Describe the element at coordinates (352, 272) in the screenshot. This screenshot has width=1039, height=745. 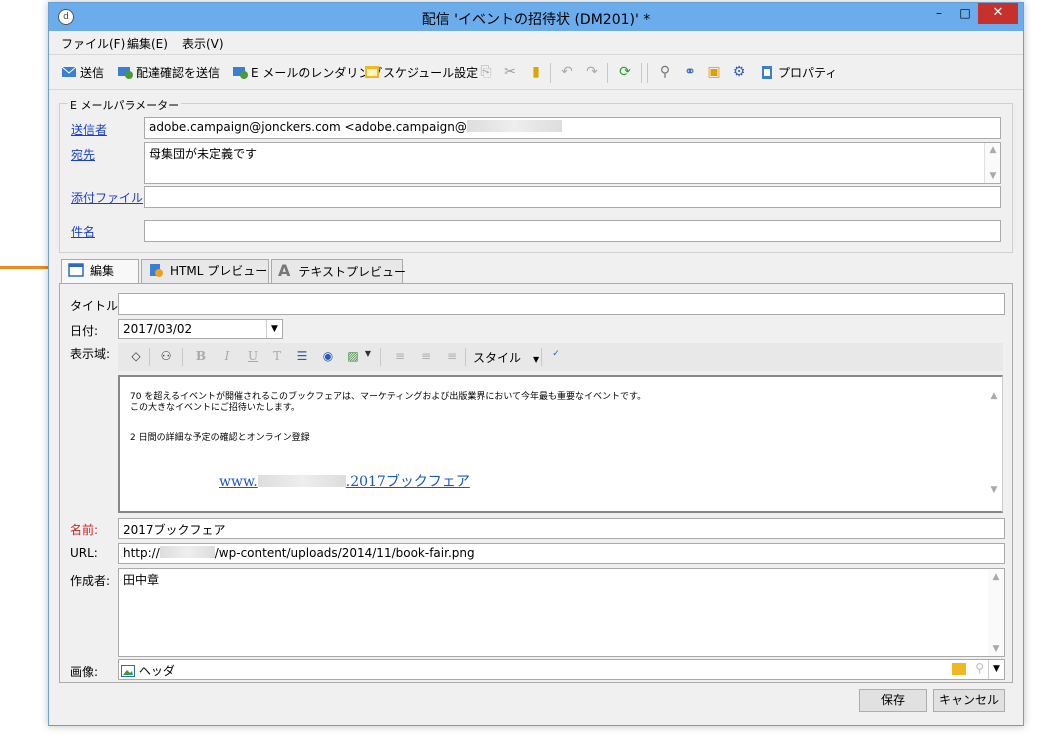
I see `tab-text-preview-label: テキストプレビュー` at that location.